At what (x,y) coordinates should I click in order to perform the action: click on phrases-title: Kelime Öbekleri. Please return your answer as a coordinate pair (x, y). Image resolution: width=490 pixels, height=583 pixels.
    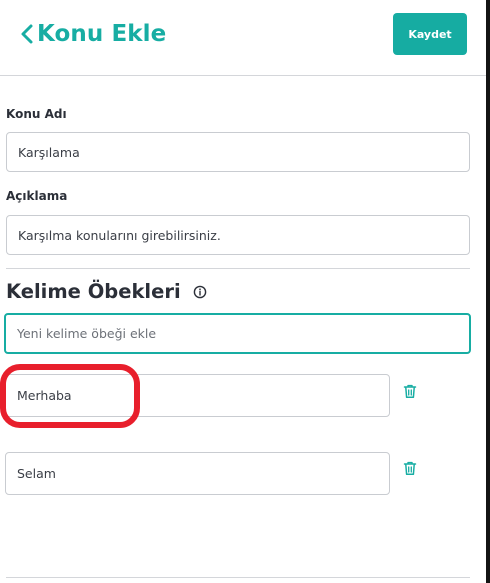
    Looking at the image, I should click on (93, 291).